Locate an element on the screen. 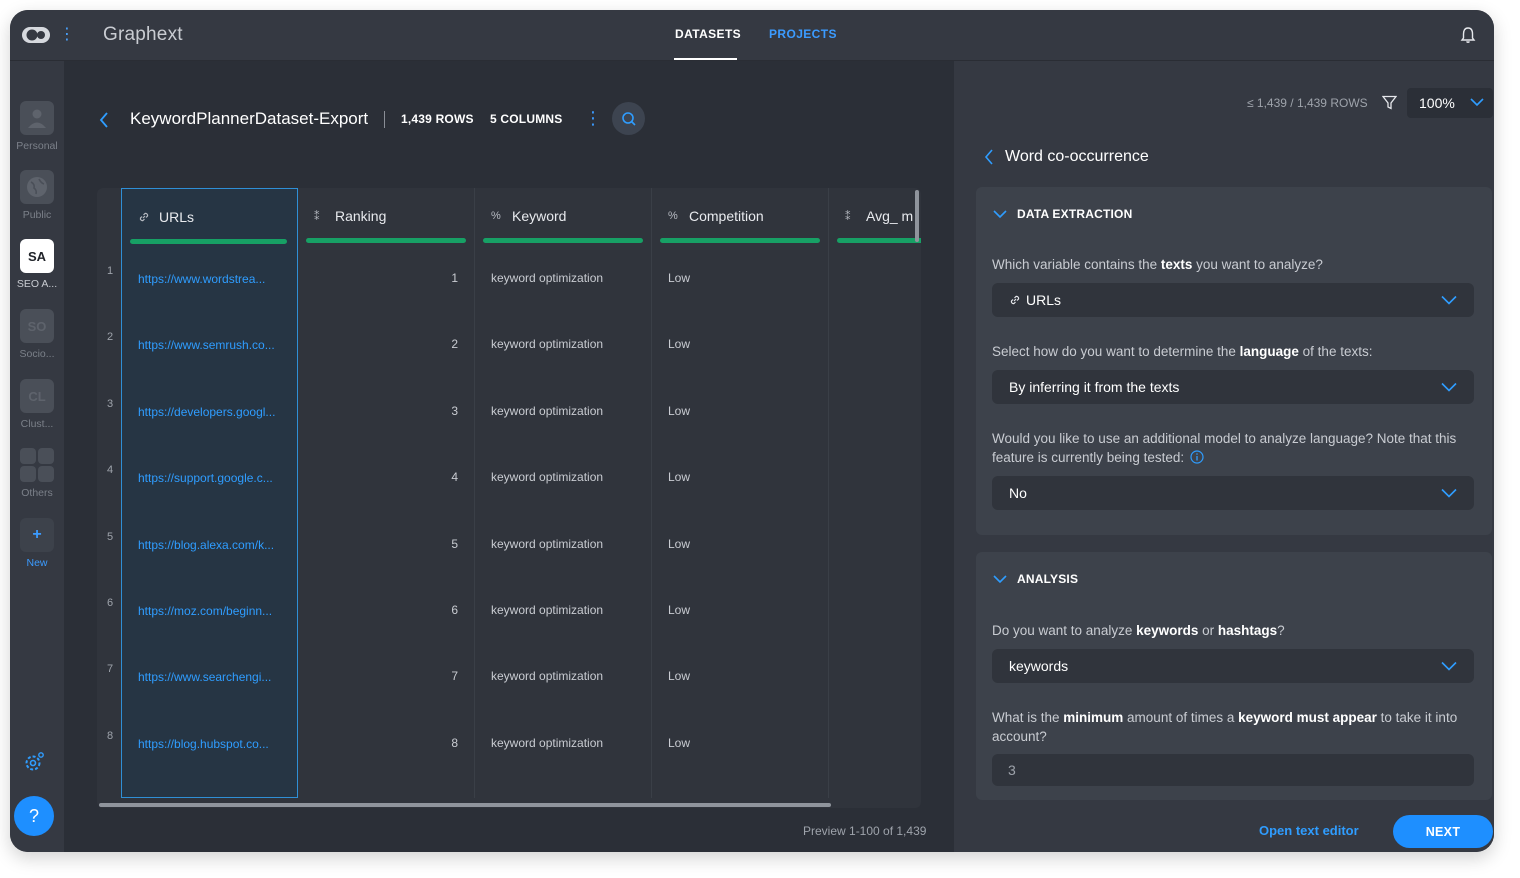 The height and width of the screenshot is (878, 1520). row-number: 7 is located at coordinates (110, 669).